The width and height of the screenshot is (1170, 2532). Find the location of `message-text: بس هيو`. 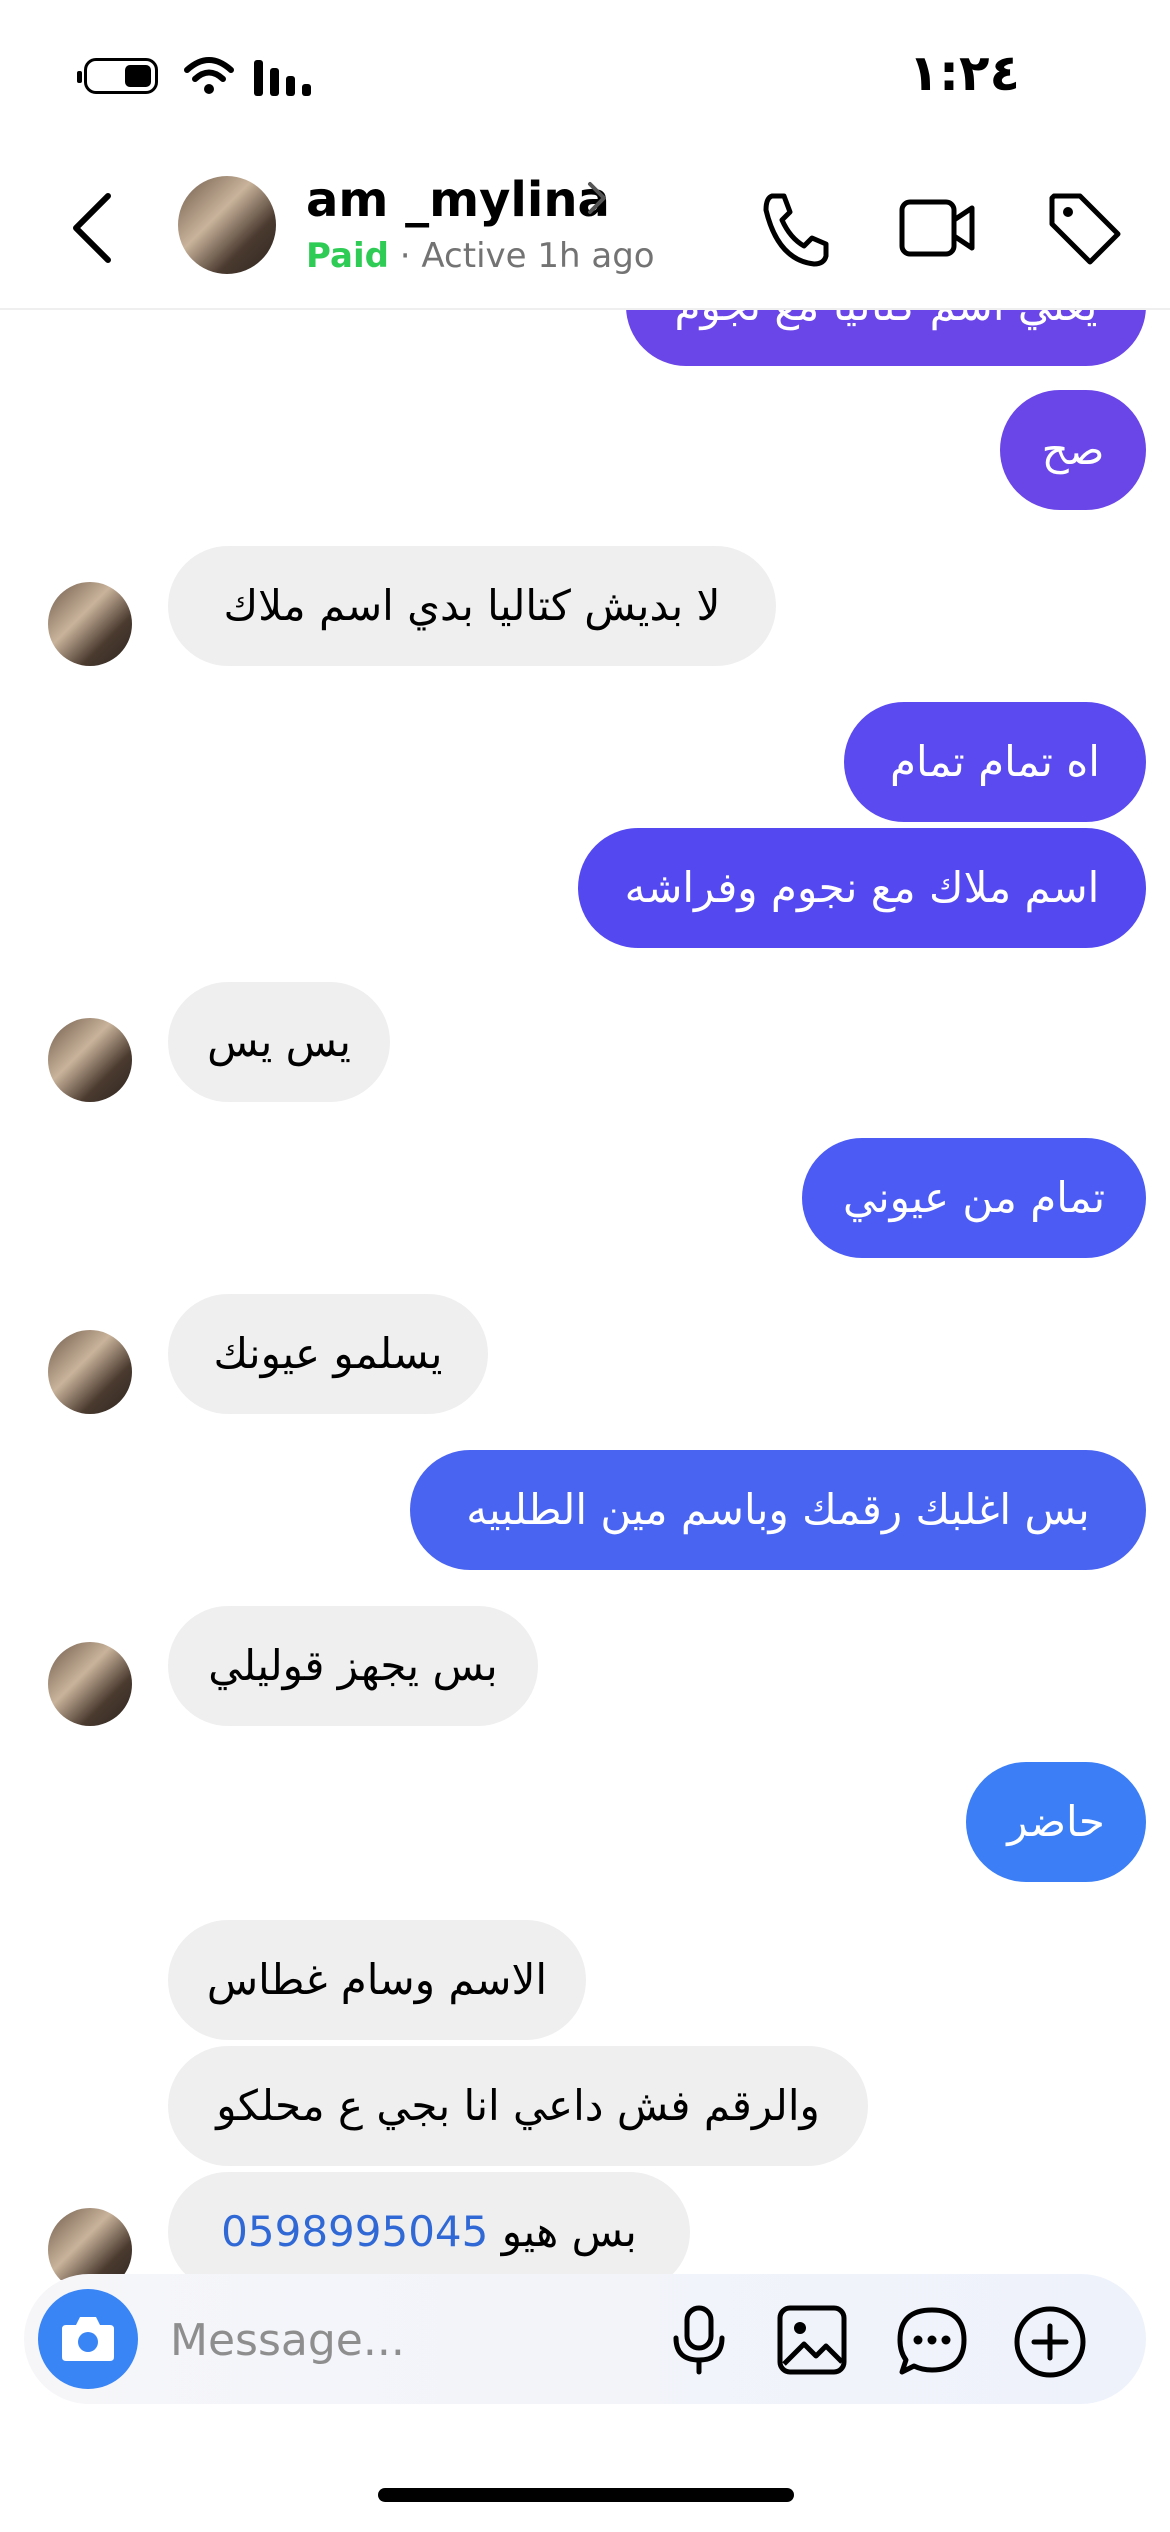

message-text: بس هيو is located at coordinates (569, 2231).